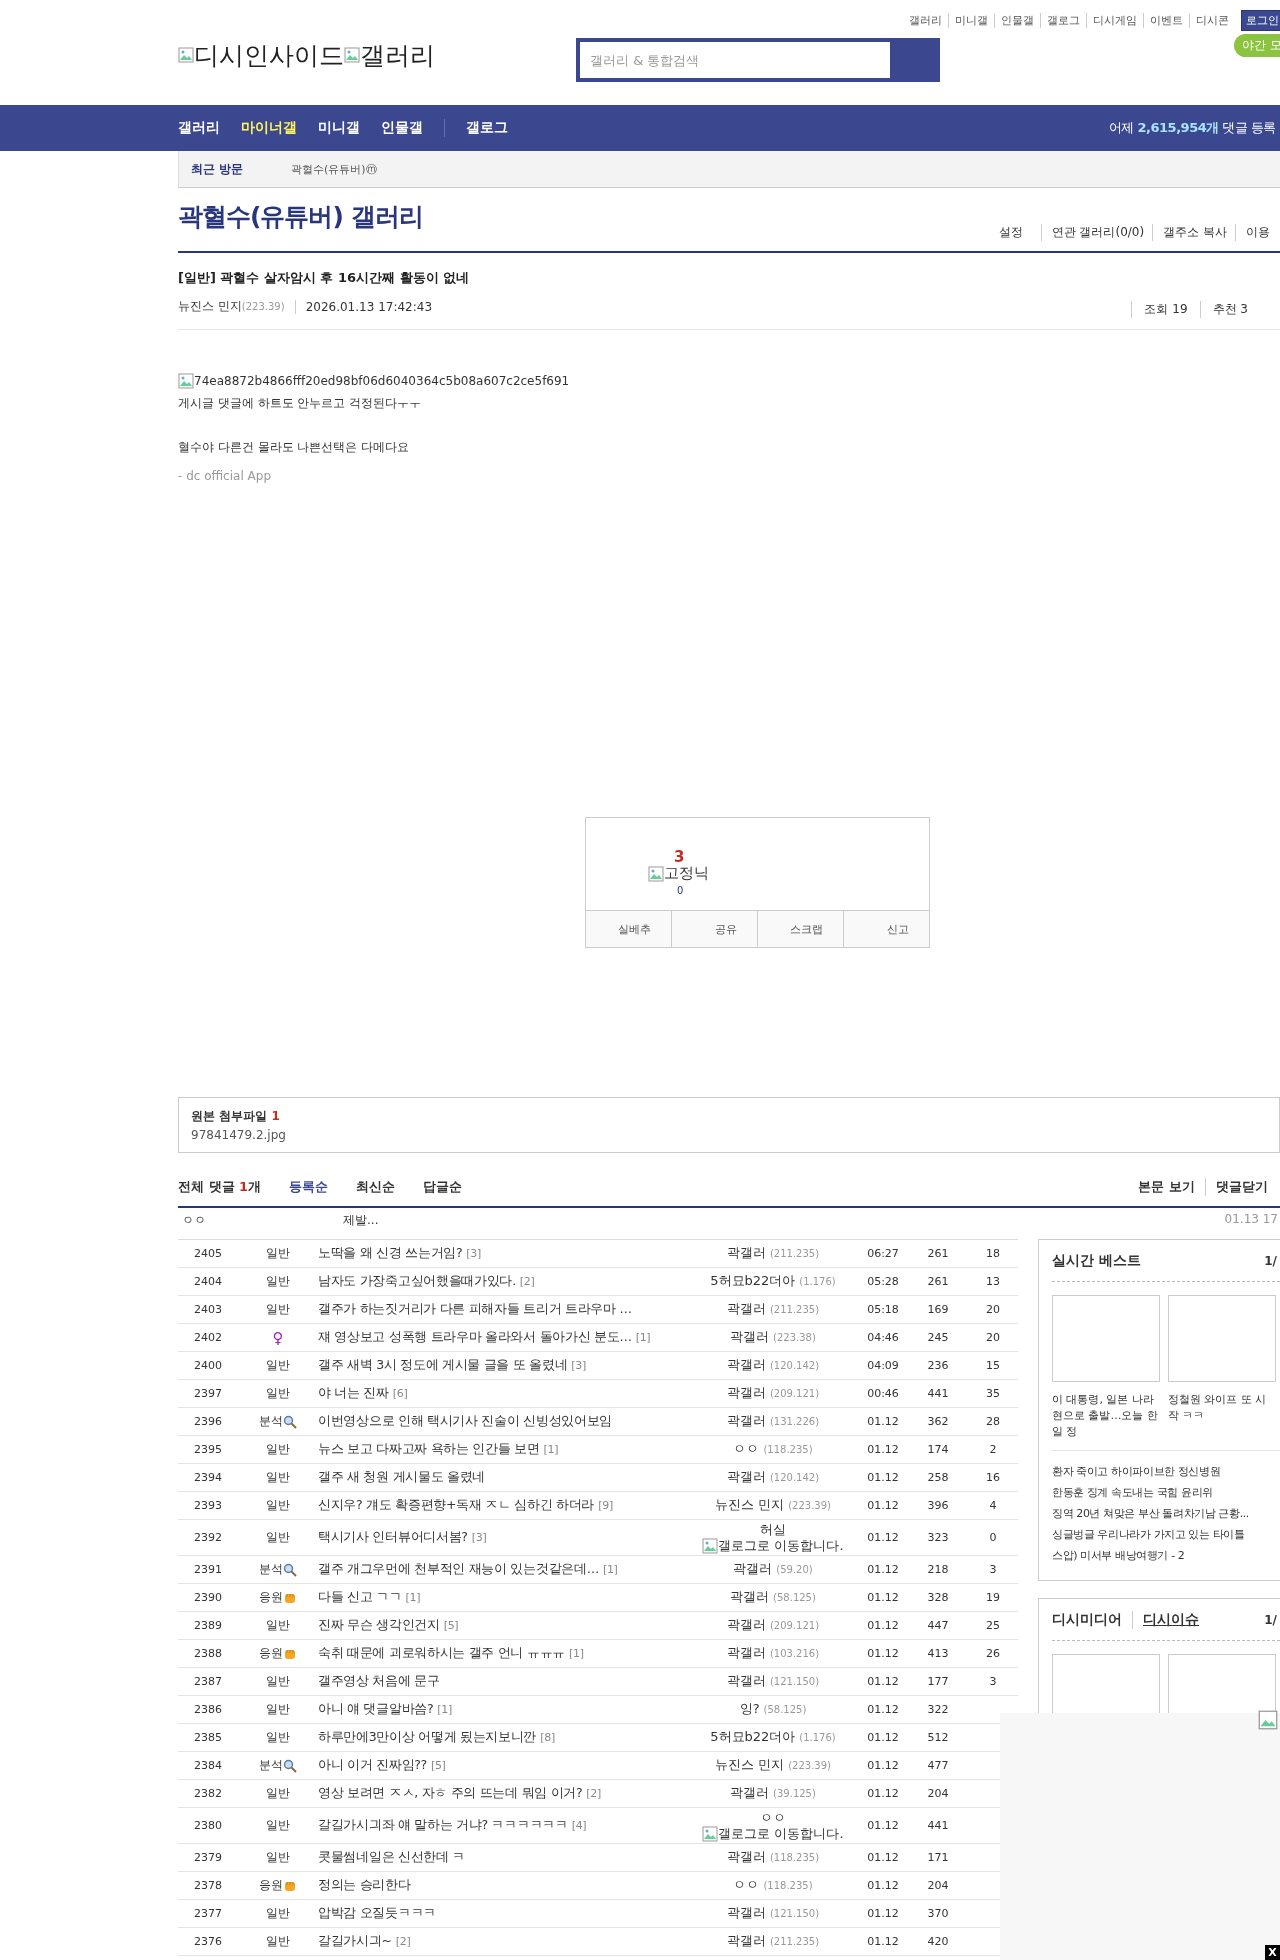  Describe the element at coordinates (503, 1477) in the screenshot. I see `post-link: 갤주 새 청원 게시물도 올렸네` at that location.